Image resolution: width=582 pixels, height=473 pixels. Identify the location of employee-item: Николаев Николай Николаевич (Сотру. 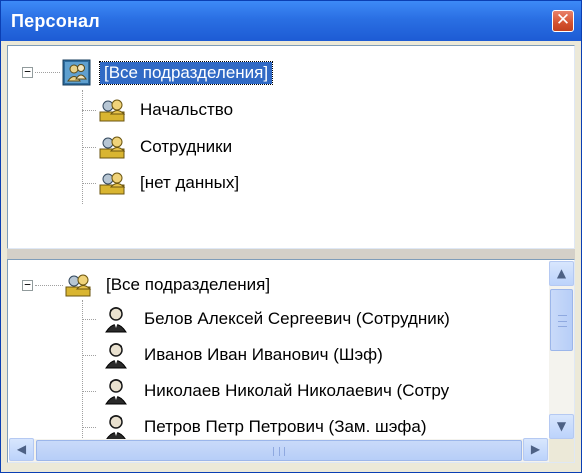
(277, 391).